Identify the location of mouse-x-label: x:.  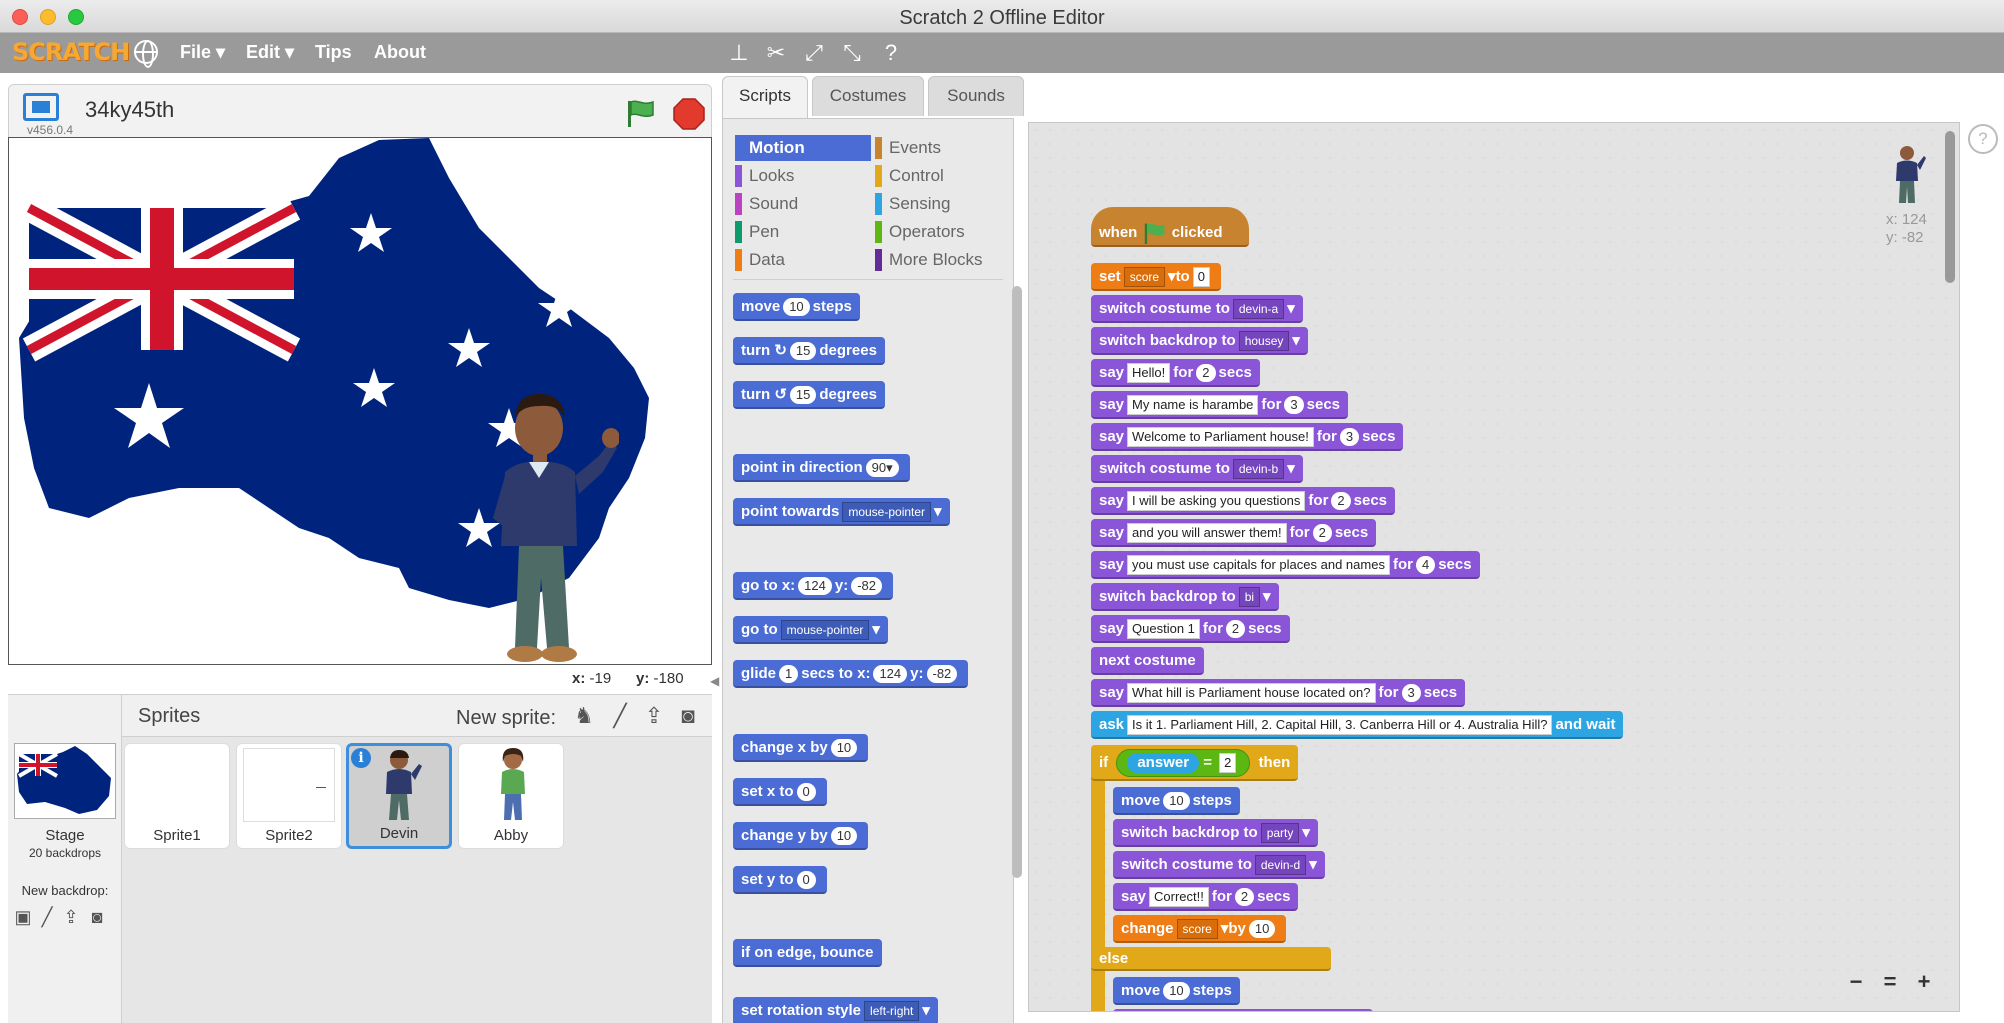
(579, 678).